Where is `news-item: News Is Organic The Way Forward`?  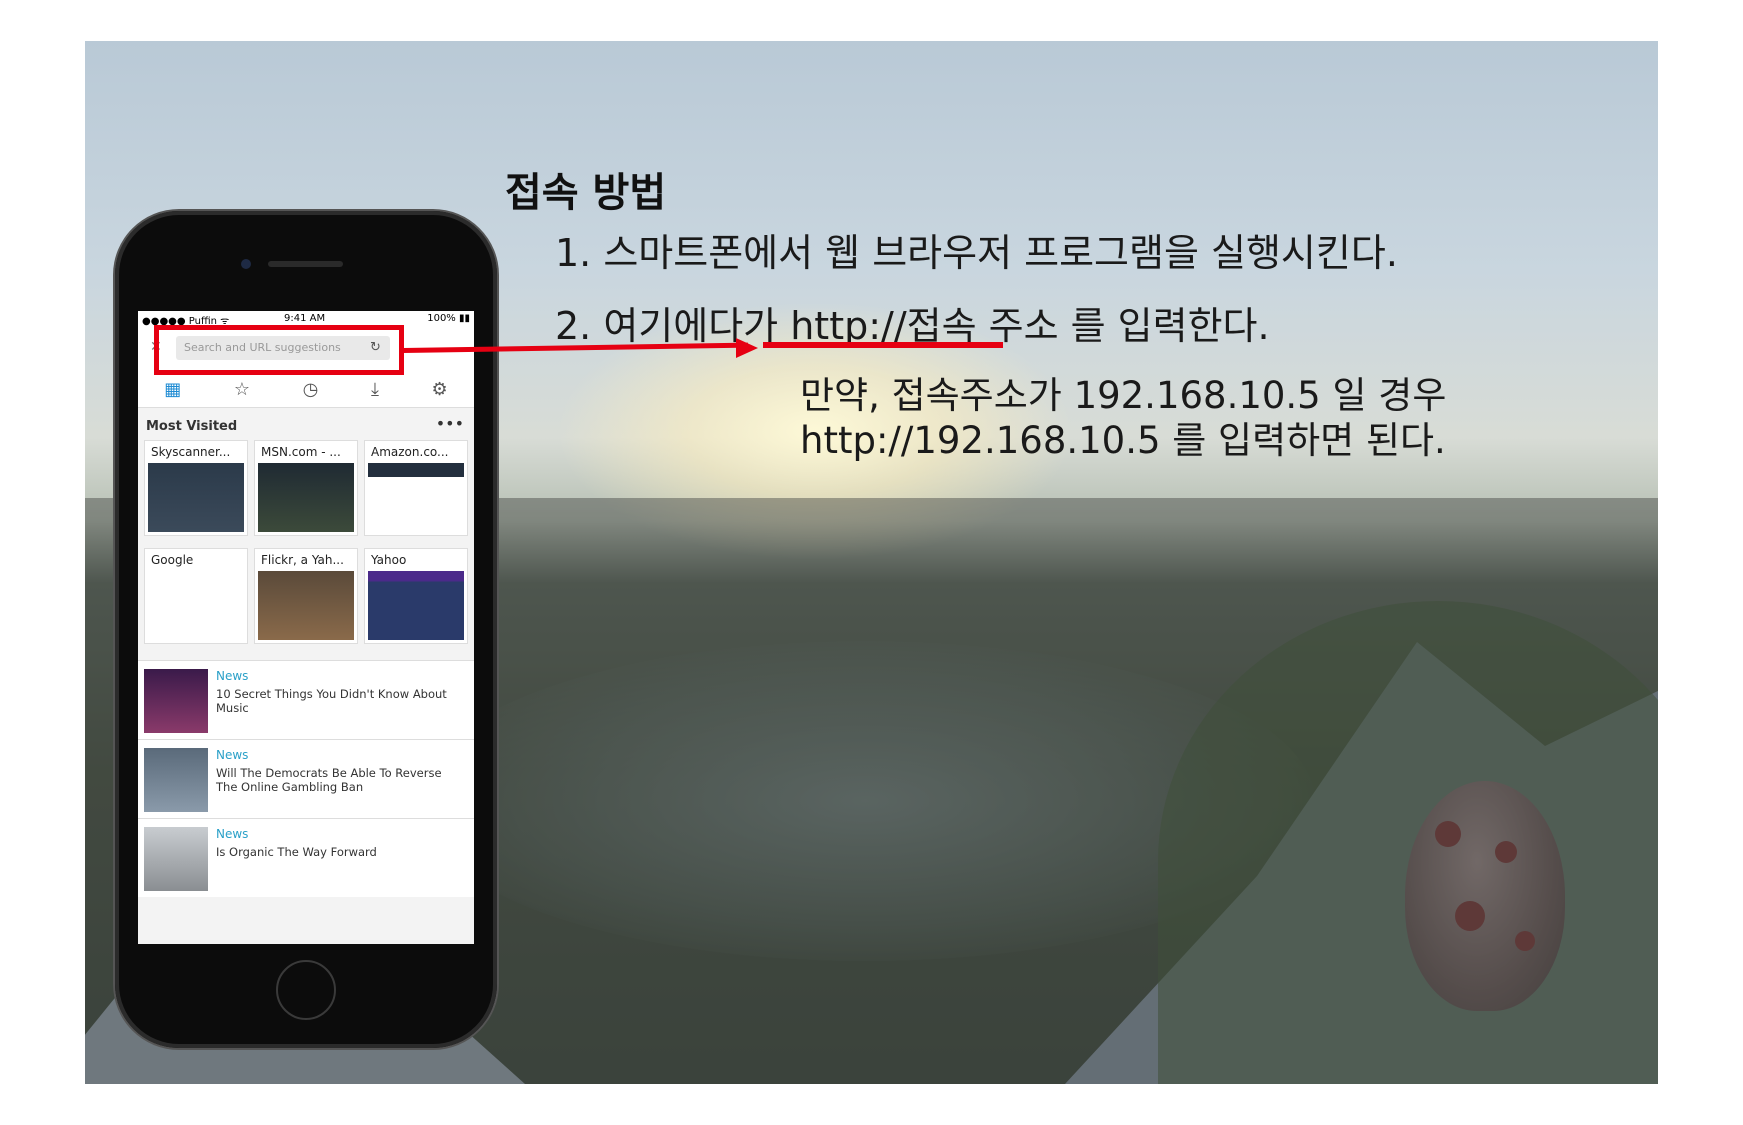
news-item: News Is Organic The Way Forward is located at coordinates (306, 857).